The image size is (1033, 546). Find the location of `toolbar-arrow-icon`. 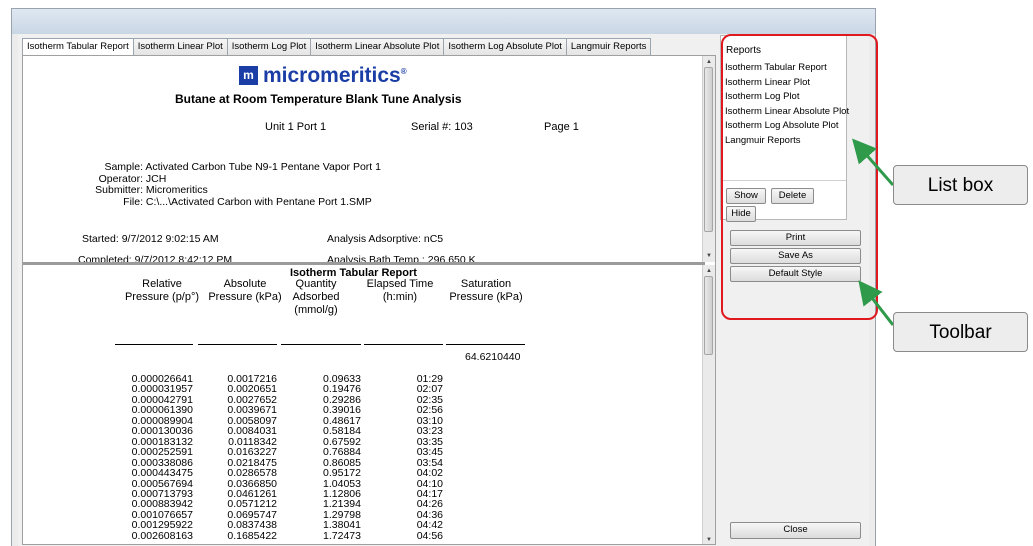

toolbar-arrow-icon is located at coordinates (876, 303).